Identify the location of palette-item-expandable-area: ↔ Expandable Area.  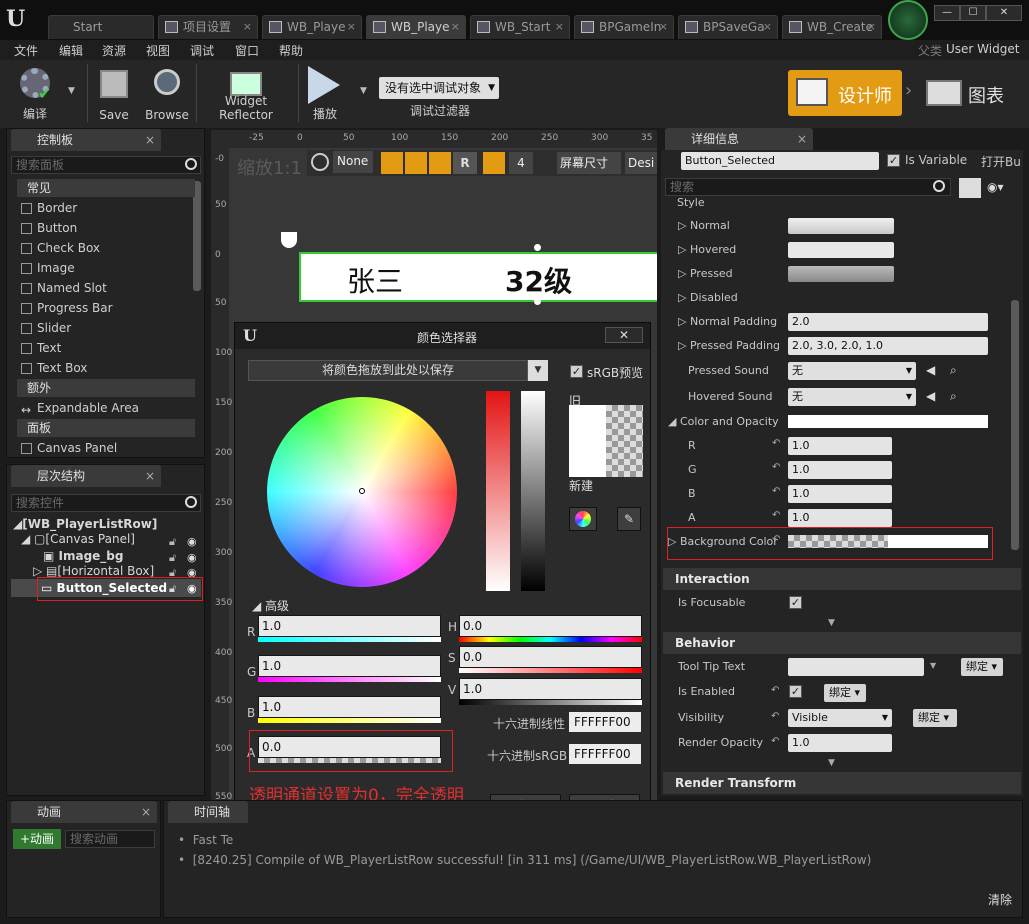
(80, 409).